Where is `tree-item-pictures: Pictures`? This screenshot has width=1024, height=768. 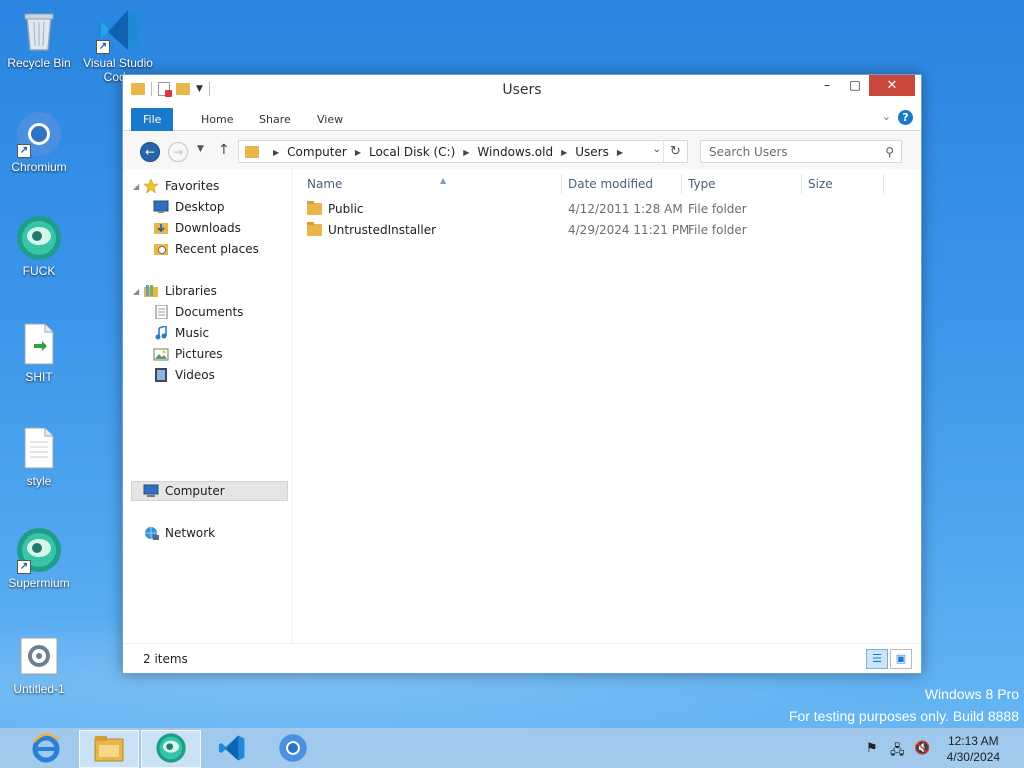
tree-item-pictures: Pictures is located at coordinates (188, 354).